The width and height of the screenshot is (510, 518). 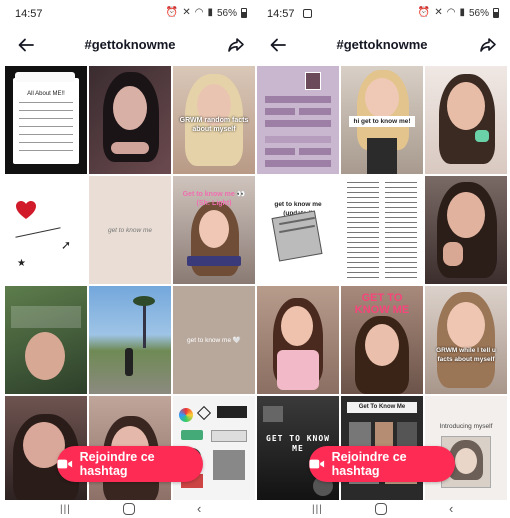 What do you see at coordinates (46, 230) in the screenshot?
I see `video-thumbnail: ➚ ★` at bounding box center [46, 230].